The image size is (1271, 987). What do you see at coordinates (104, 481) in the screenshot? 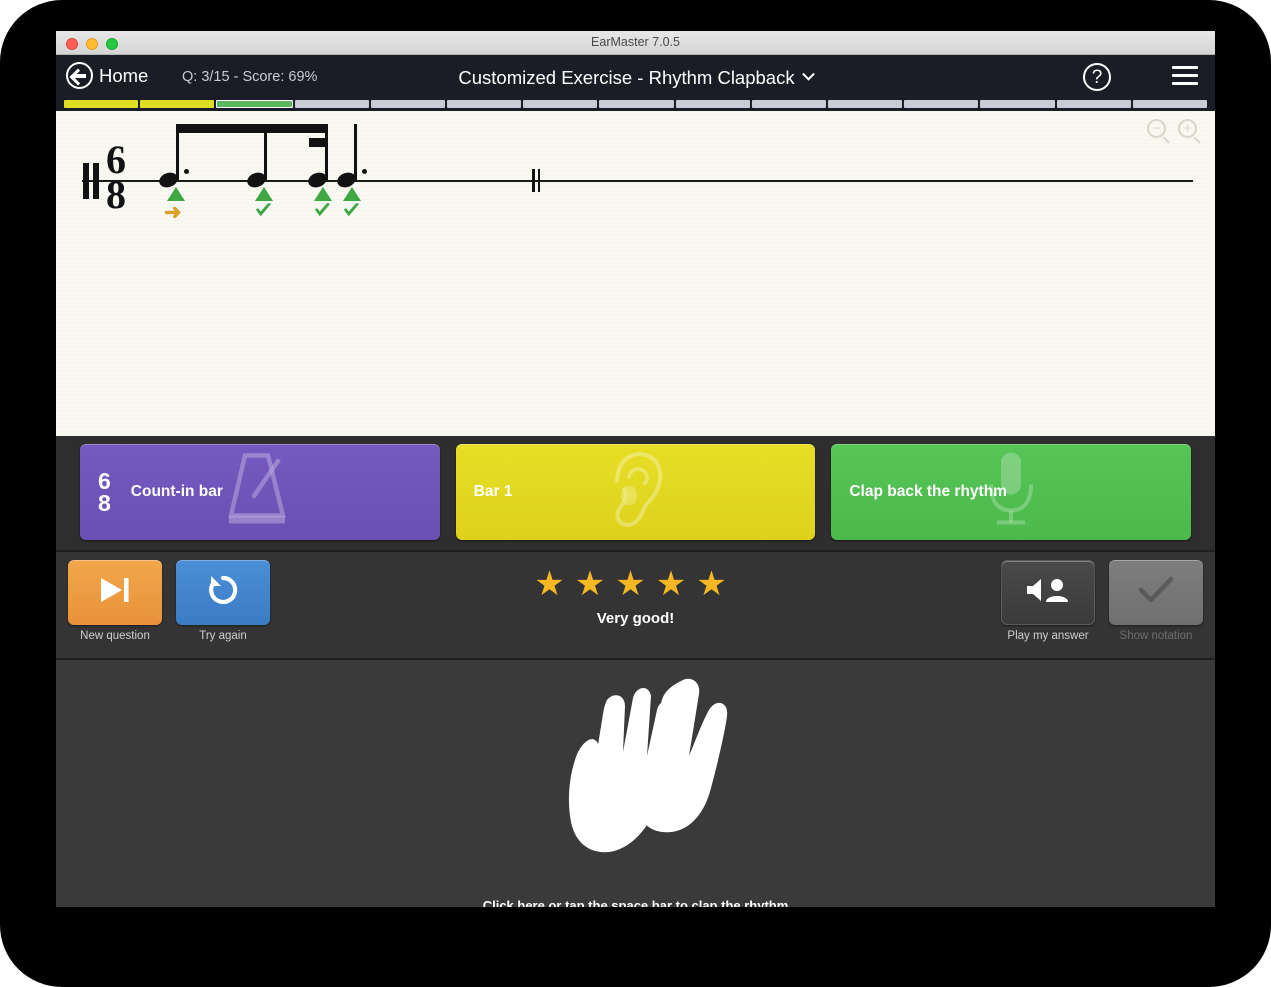
I see `panel-timesig-numerator: 6` at bounding box center [104, 481].